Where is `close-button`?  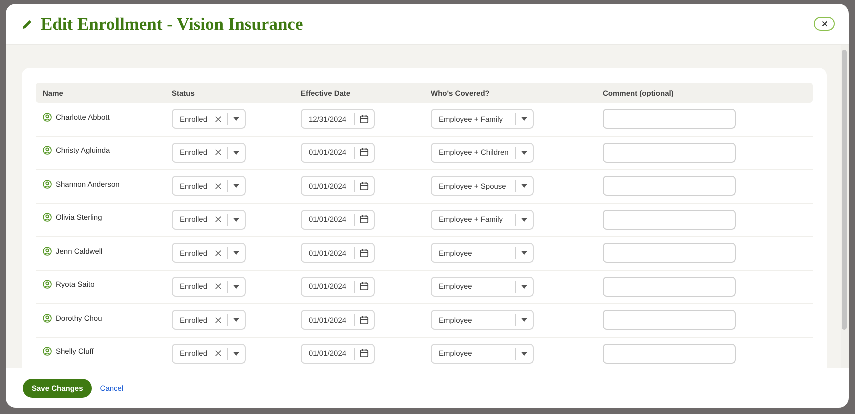 close-button is located at coordinates (824, 24).